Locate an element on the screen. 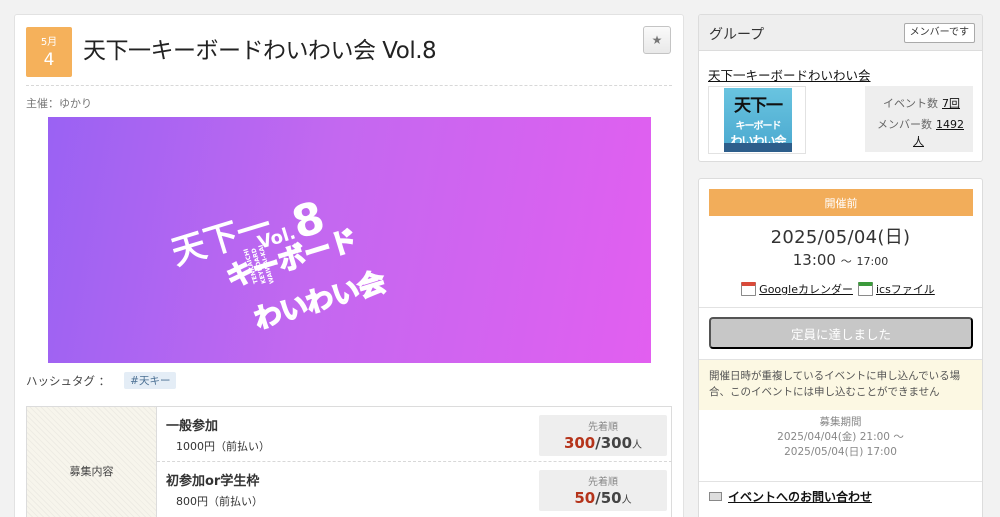  calendar-links: Googleカレンダー icsファイル is located at coordinates (840, 289).